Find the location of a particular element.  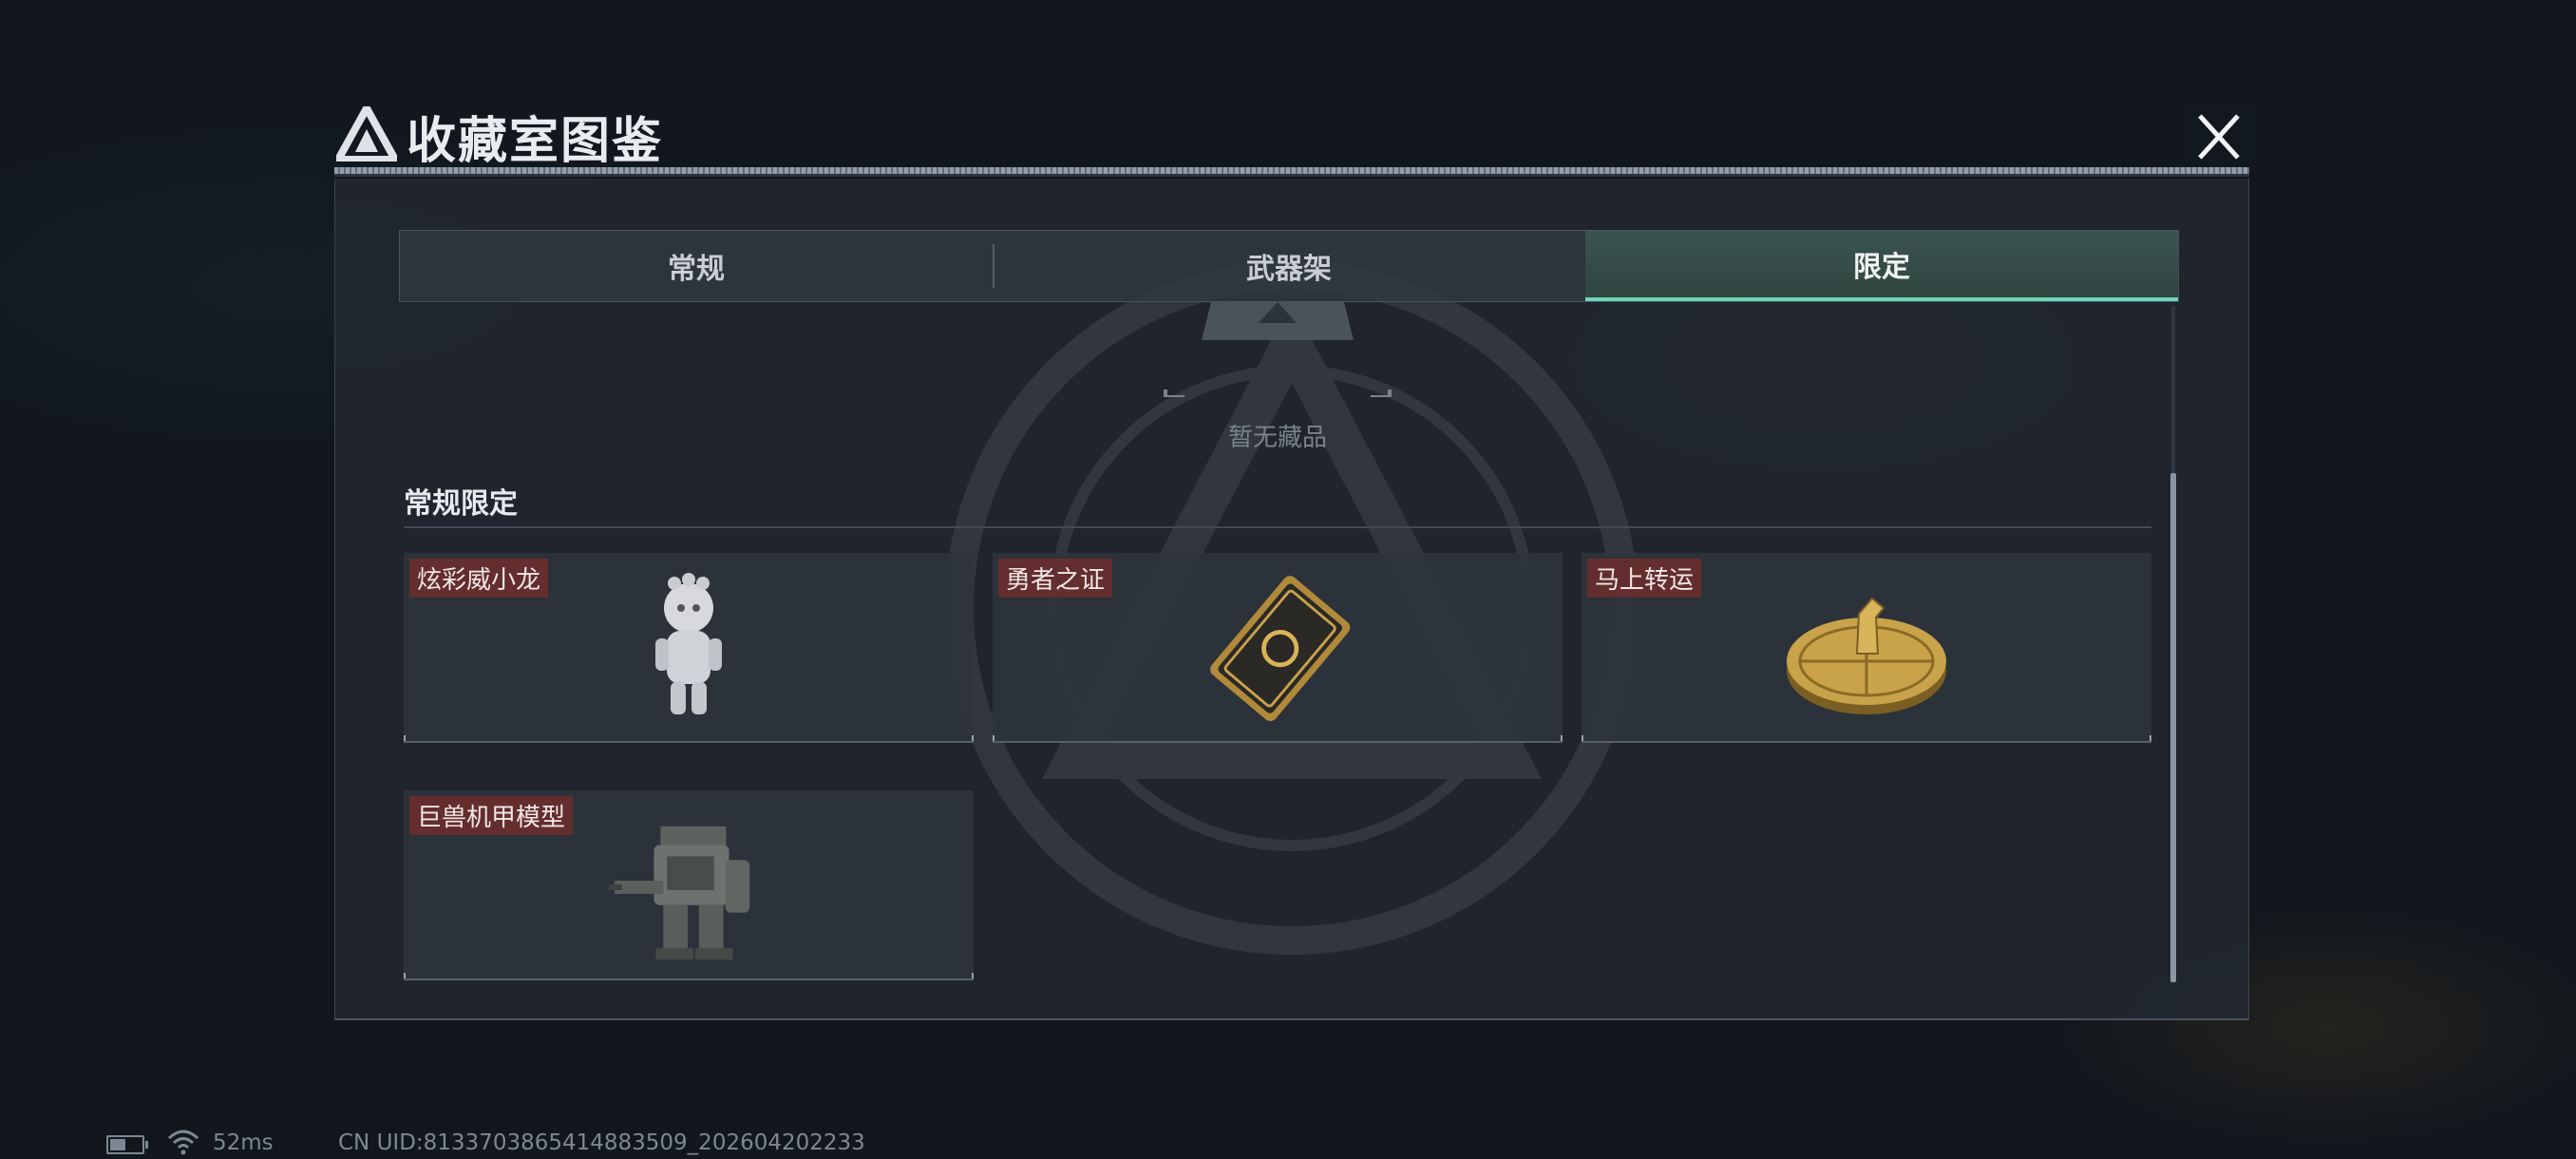

collection-card: 炫彩威小龙 is located at coordinates (689, 648).